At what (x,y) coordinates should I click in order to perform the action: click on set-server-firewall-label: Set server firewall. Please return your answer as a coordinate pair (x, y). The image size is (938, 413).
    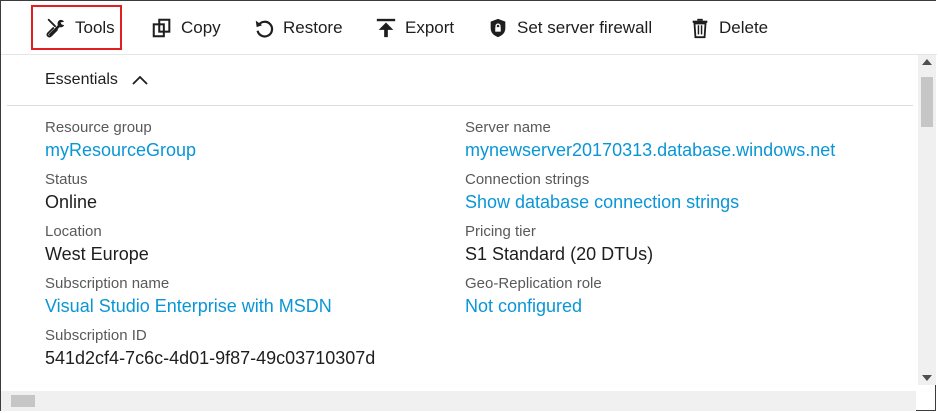
    Looking at the image, I should click on (585, 27).